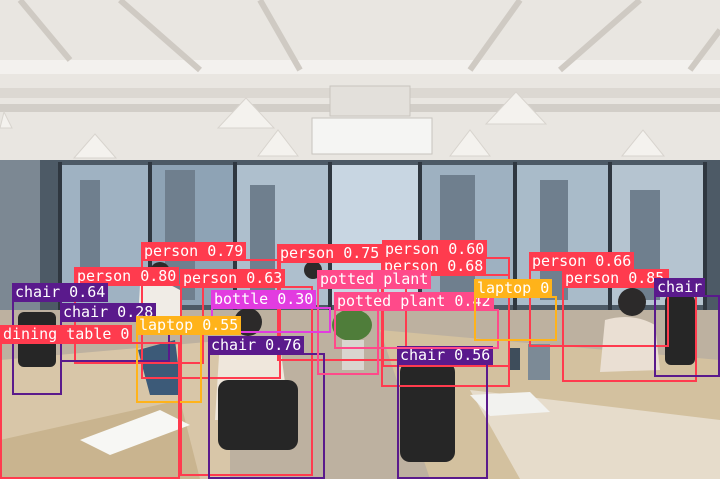 This screenshot has height=479, width=720. Describe the element at coordinates (60, 292) in the screenshot. I see `detection-label: chair 0.64` at that location.